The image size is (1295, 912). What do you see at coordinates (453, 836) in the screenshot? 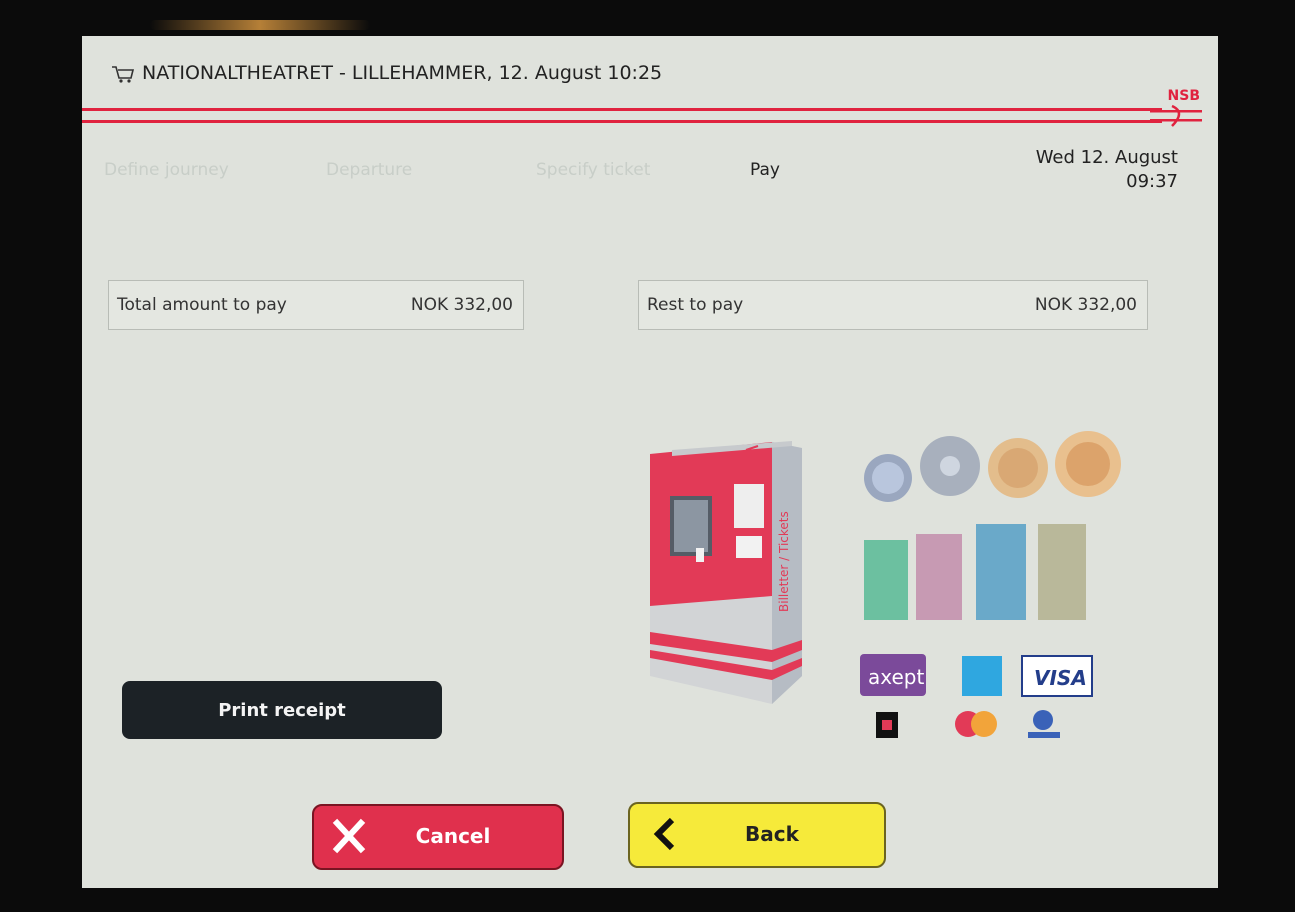
I see `cancel-label: Cancel` at bounding box center [453, 836].